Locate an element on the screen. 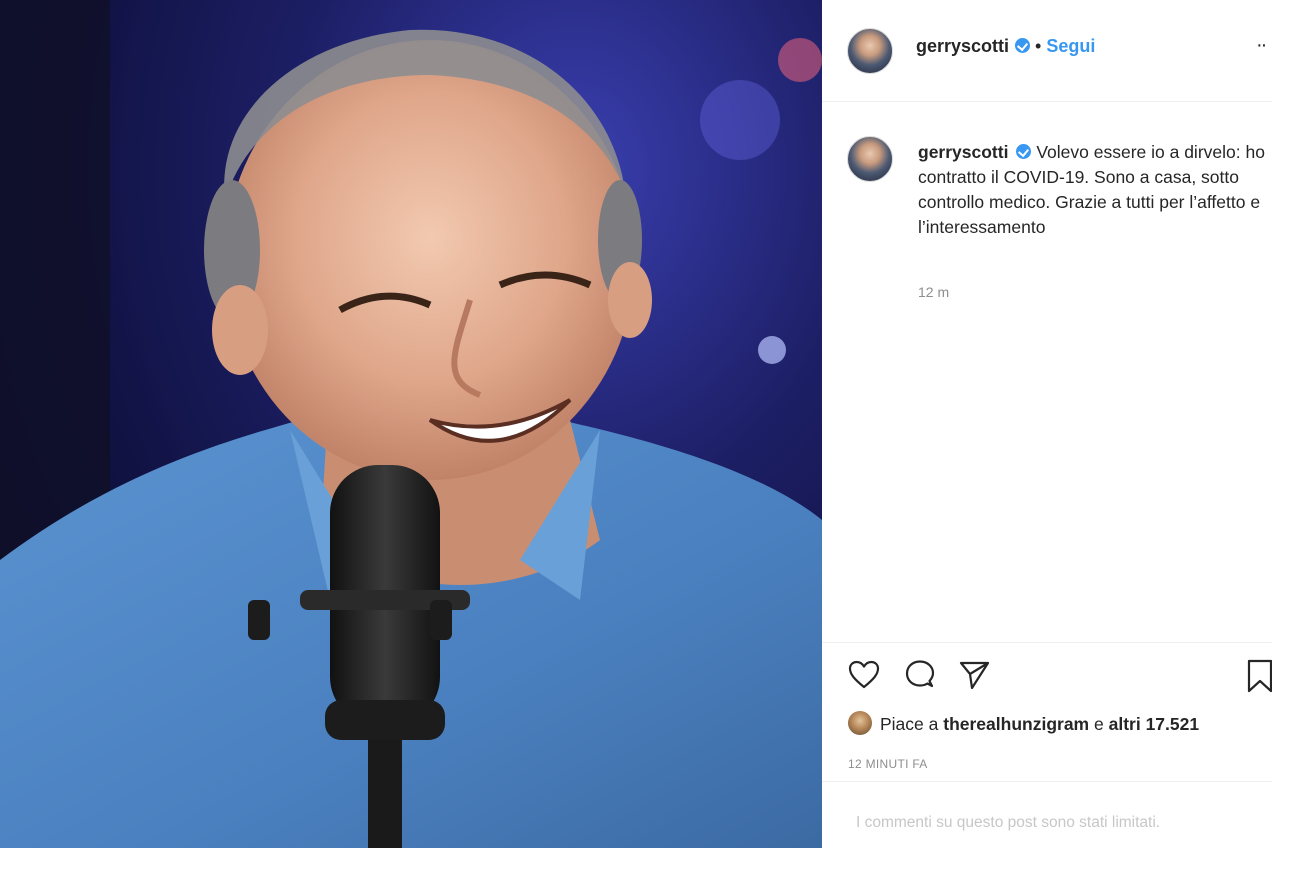 Image resolution: width=1312 pixels, height=873 pixels. likes-summary: Piace a therealhunzigram e altri 17.521 is located at coordinates (1023, 723).